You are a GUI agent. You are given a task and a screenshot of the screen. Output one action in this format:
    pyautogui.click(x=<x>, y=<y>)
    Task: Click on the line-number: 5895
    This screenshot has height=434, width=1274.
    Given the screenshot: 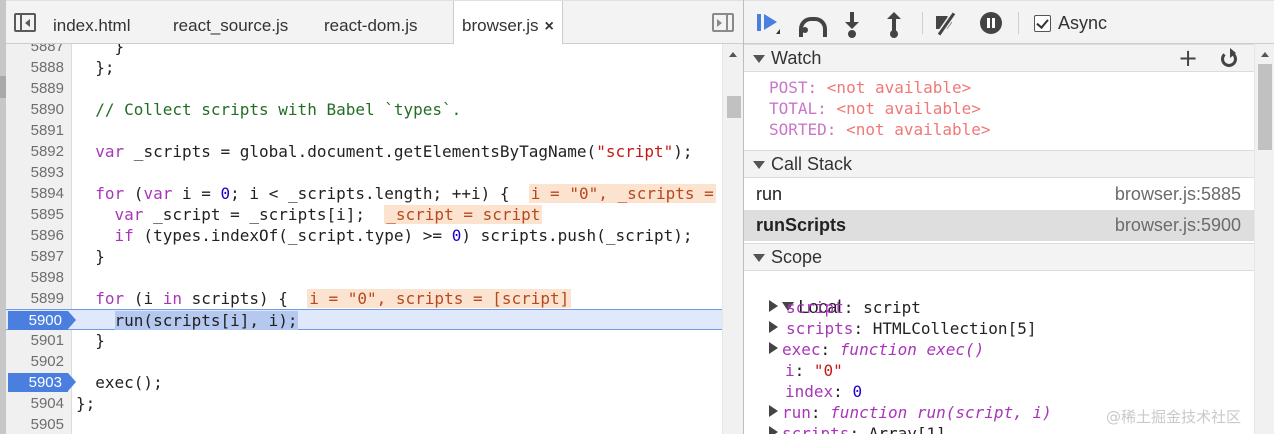 What is the action you would take?
    pyautogui.click(x=35, y=214)
    